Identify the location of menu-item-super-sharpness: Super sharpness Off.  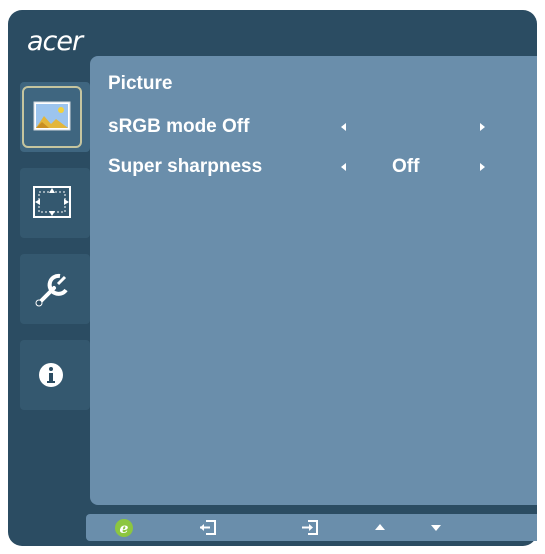
(313, 167).